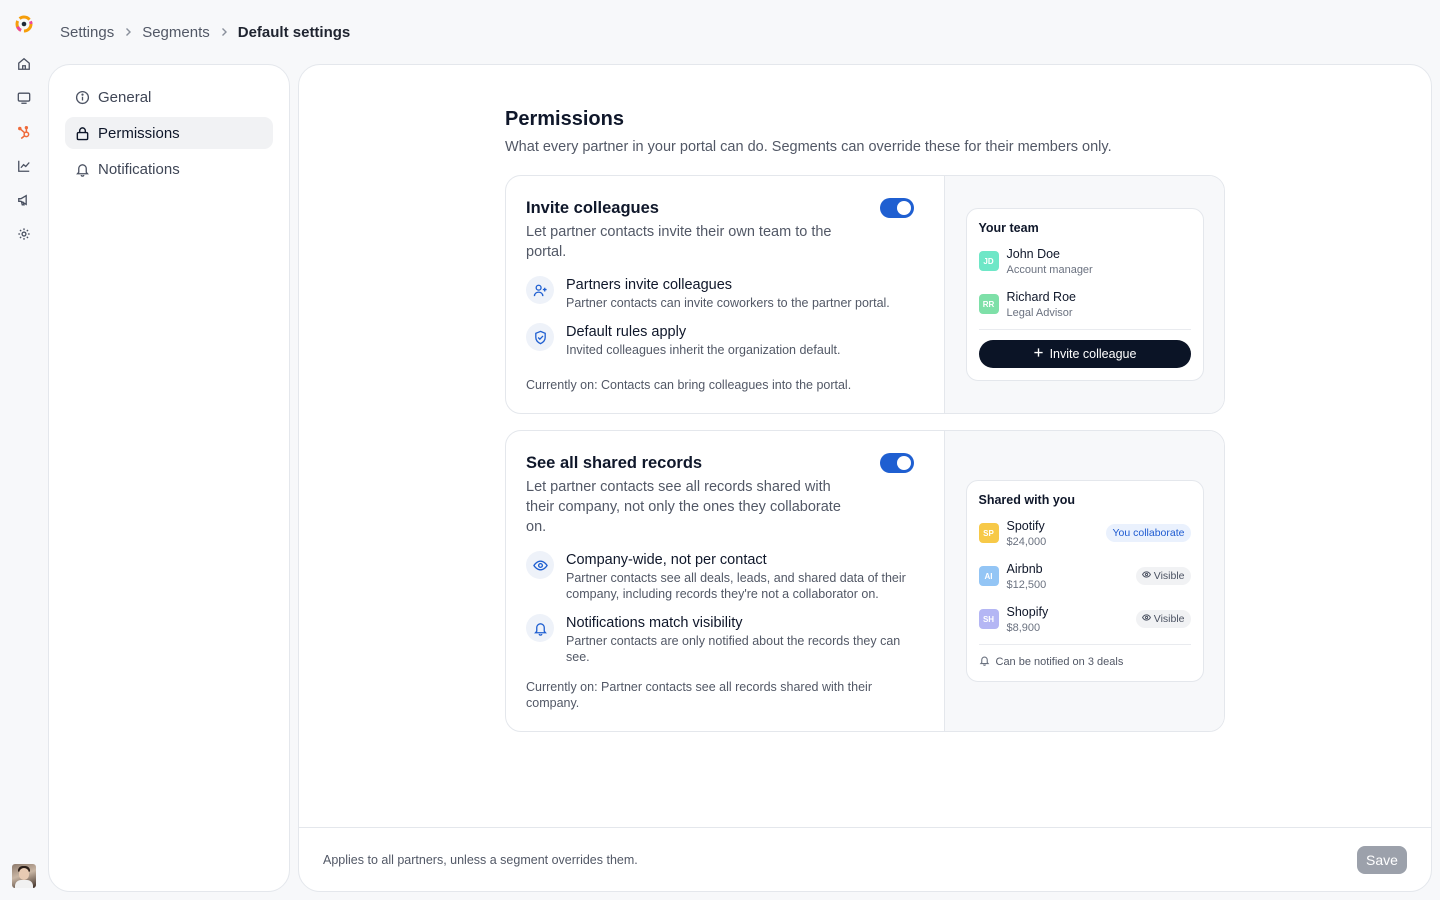 This screenshot has height=900, width=1440. Describe the element at coordinates (87, 32) in the screenshot. I see `breadcrumb-settings: Settings` at that location.